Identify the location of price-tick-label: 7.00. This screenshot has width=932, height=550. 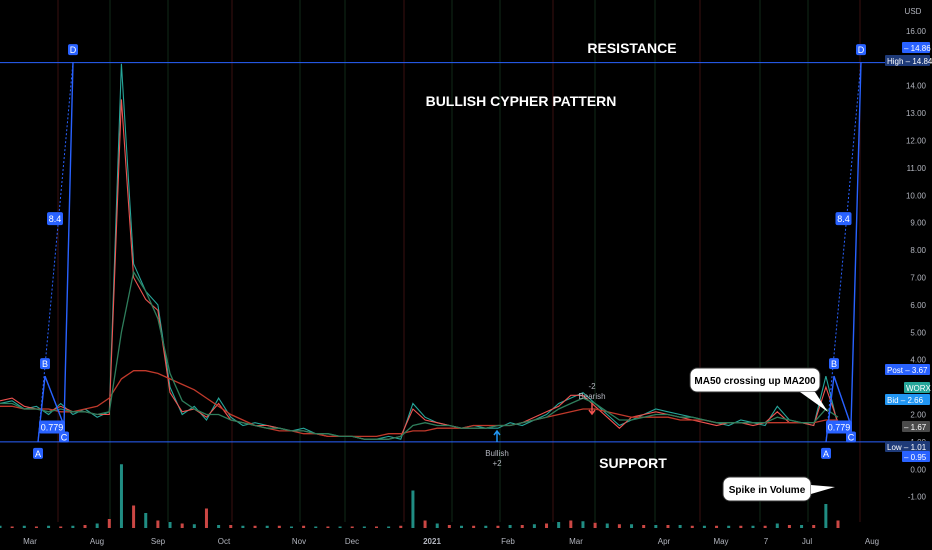
(918, 278).